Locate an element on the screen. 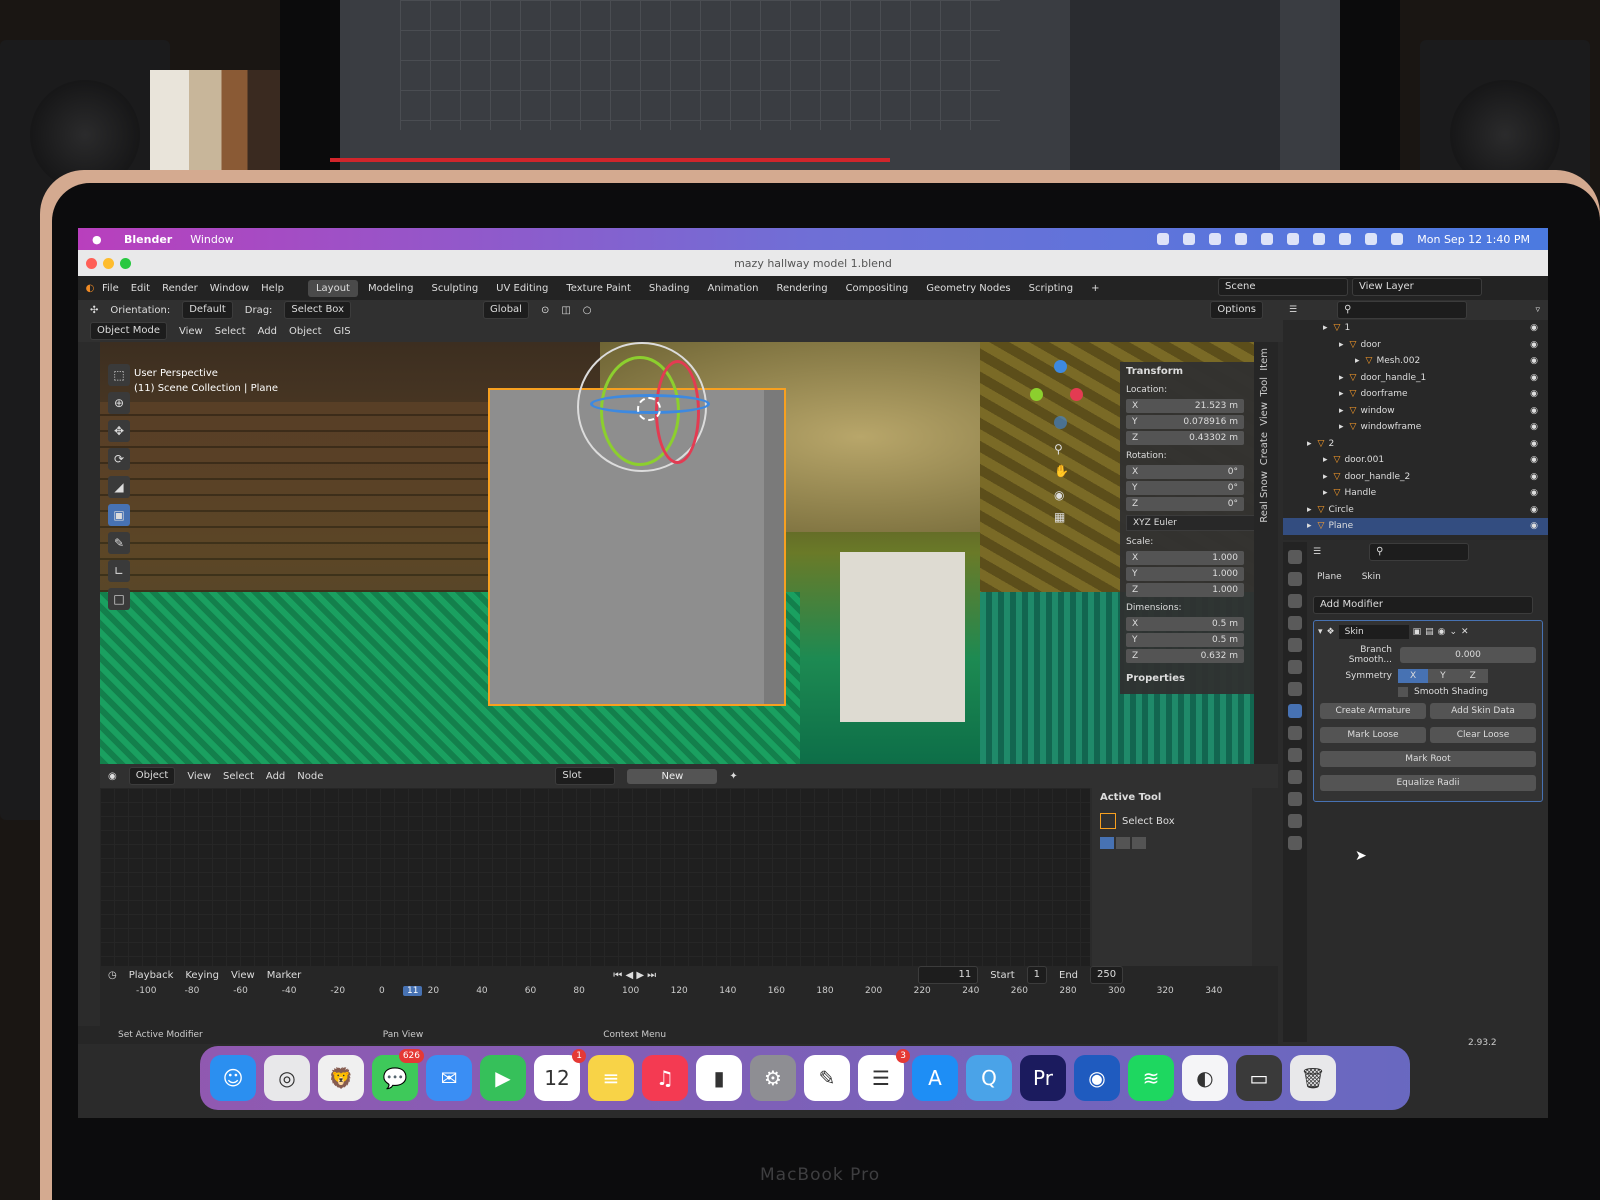 The image size is (1600, 1200). constraints-tab-icon is located at coordinates (1295, 777).